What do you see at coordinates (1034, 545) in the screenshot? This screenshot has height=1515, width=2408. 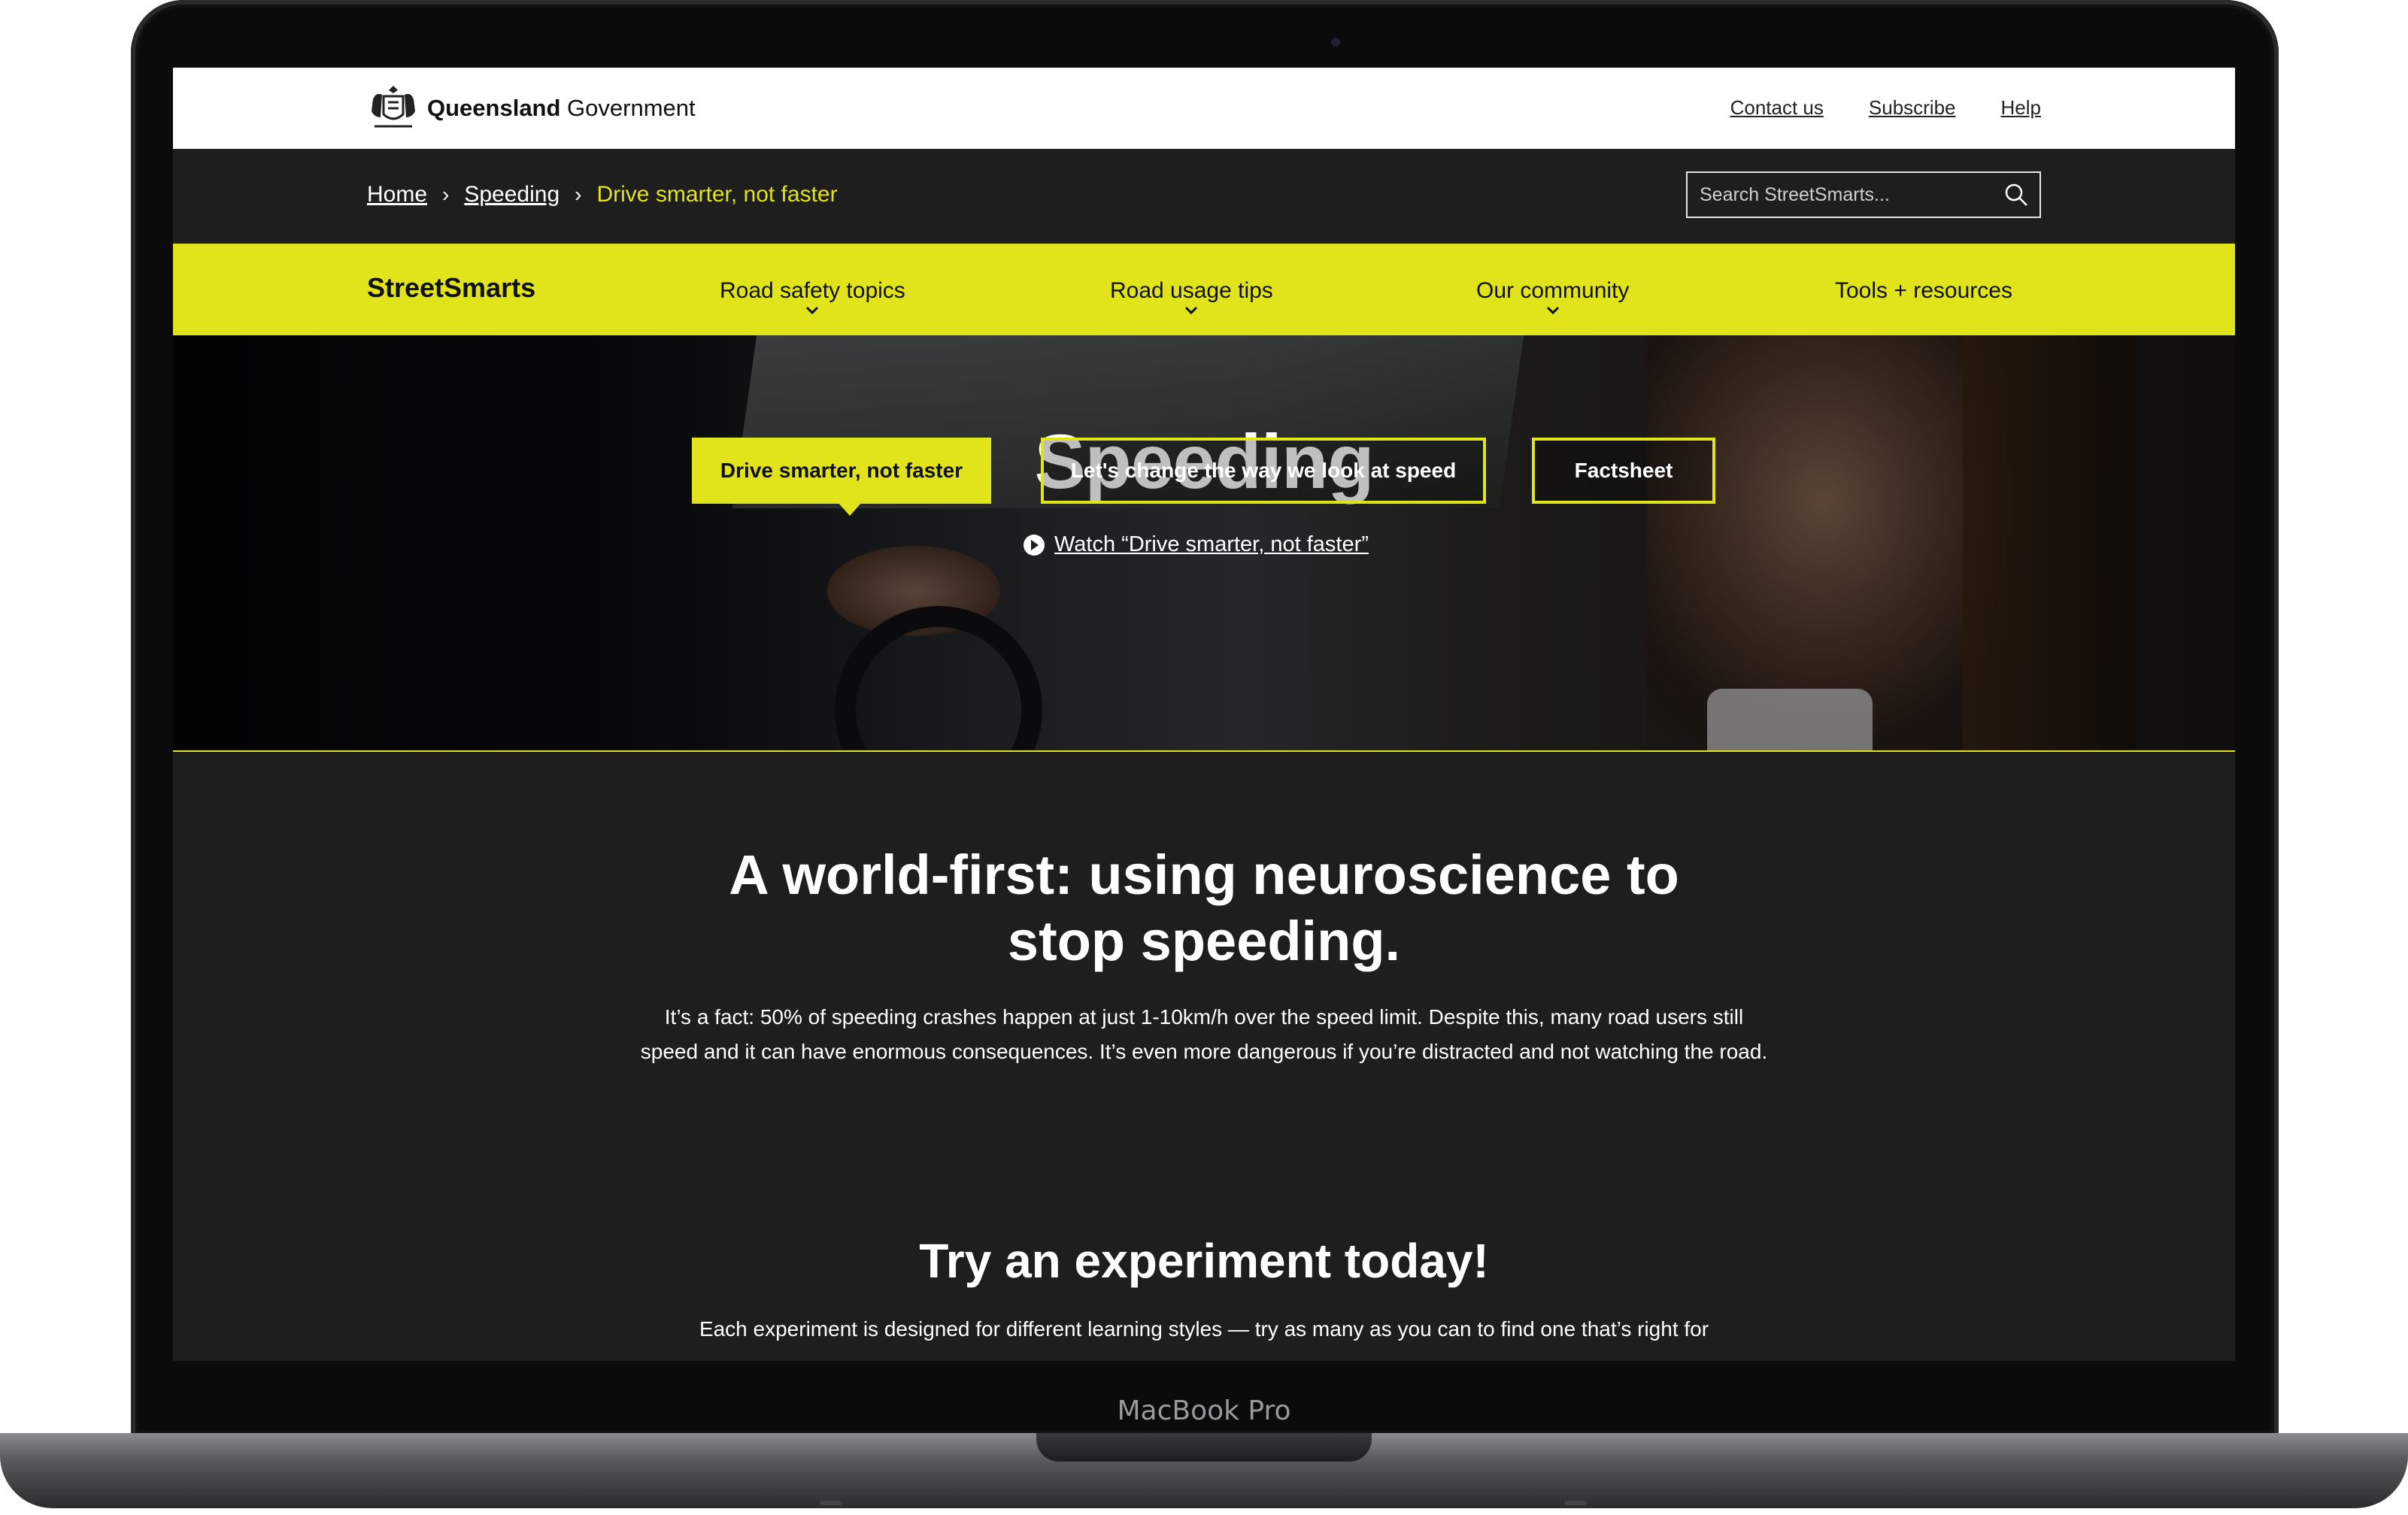 I see `play-icon` at bounding box center [1034, 545].